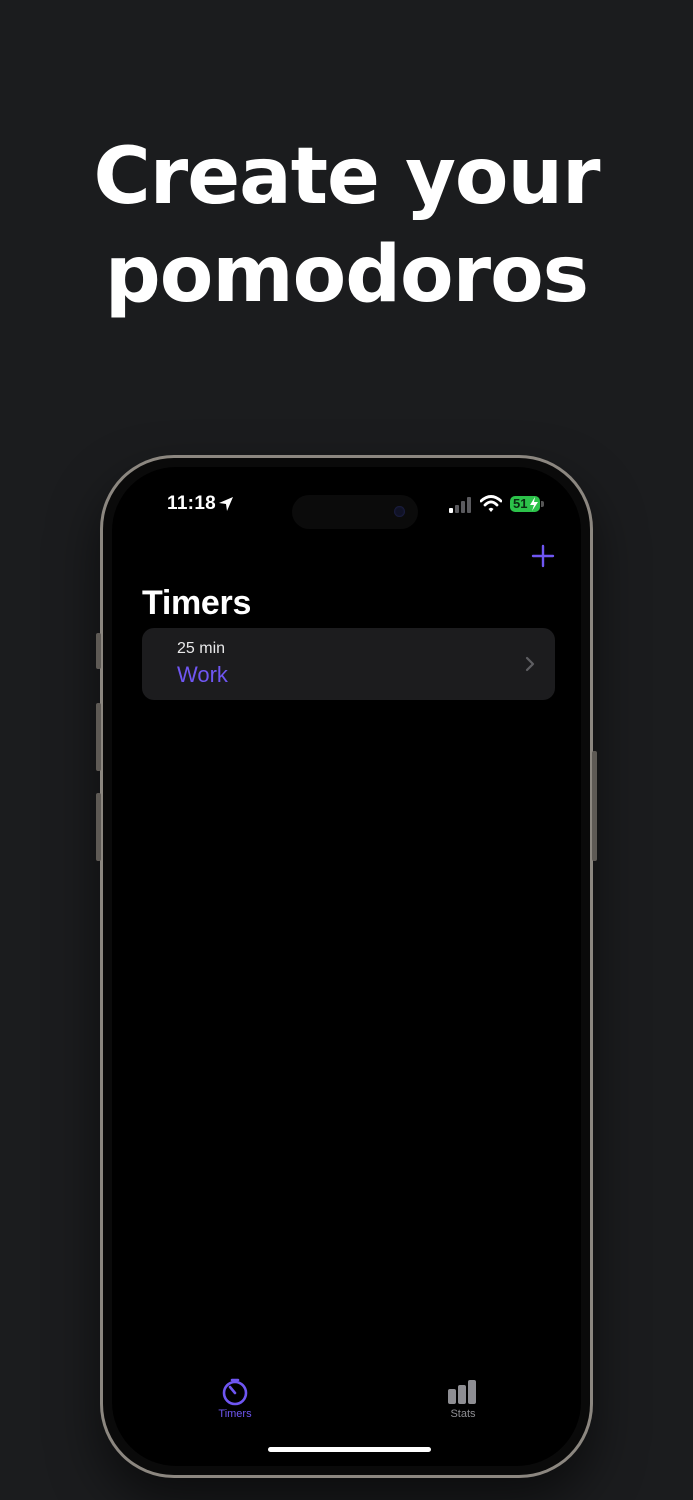 This screenshot has width=693, height=1500. Describe the element at coordinates (235, 1392) in the screenshot. I see `timer-icon` at that location.